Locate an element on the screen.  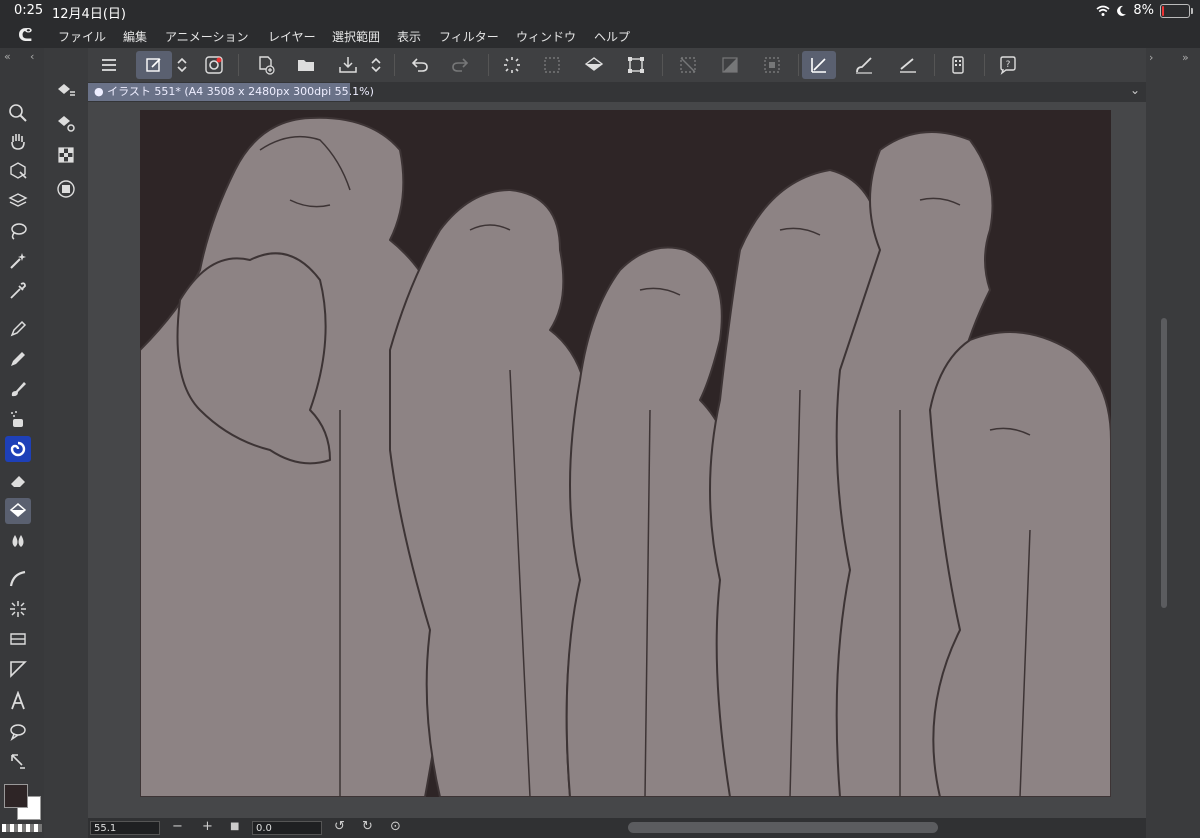
right-panel: › » is located at coordinates (1173, 443).